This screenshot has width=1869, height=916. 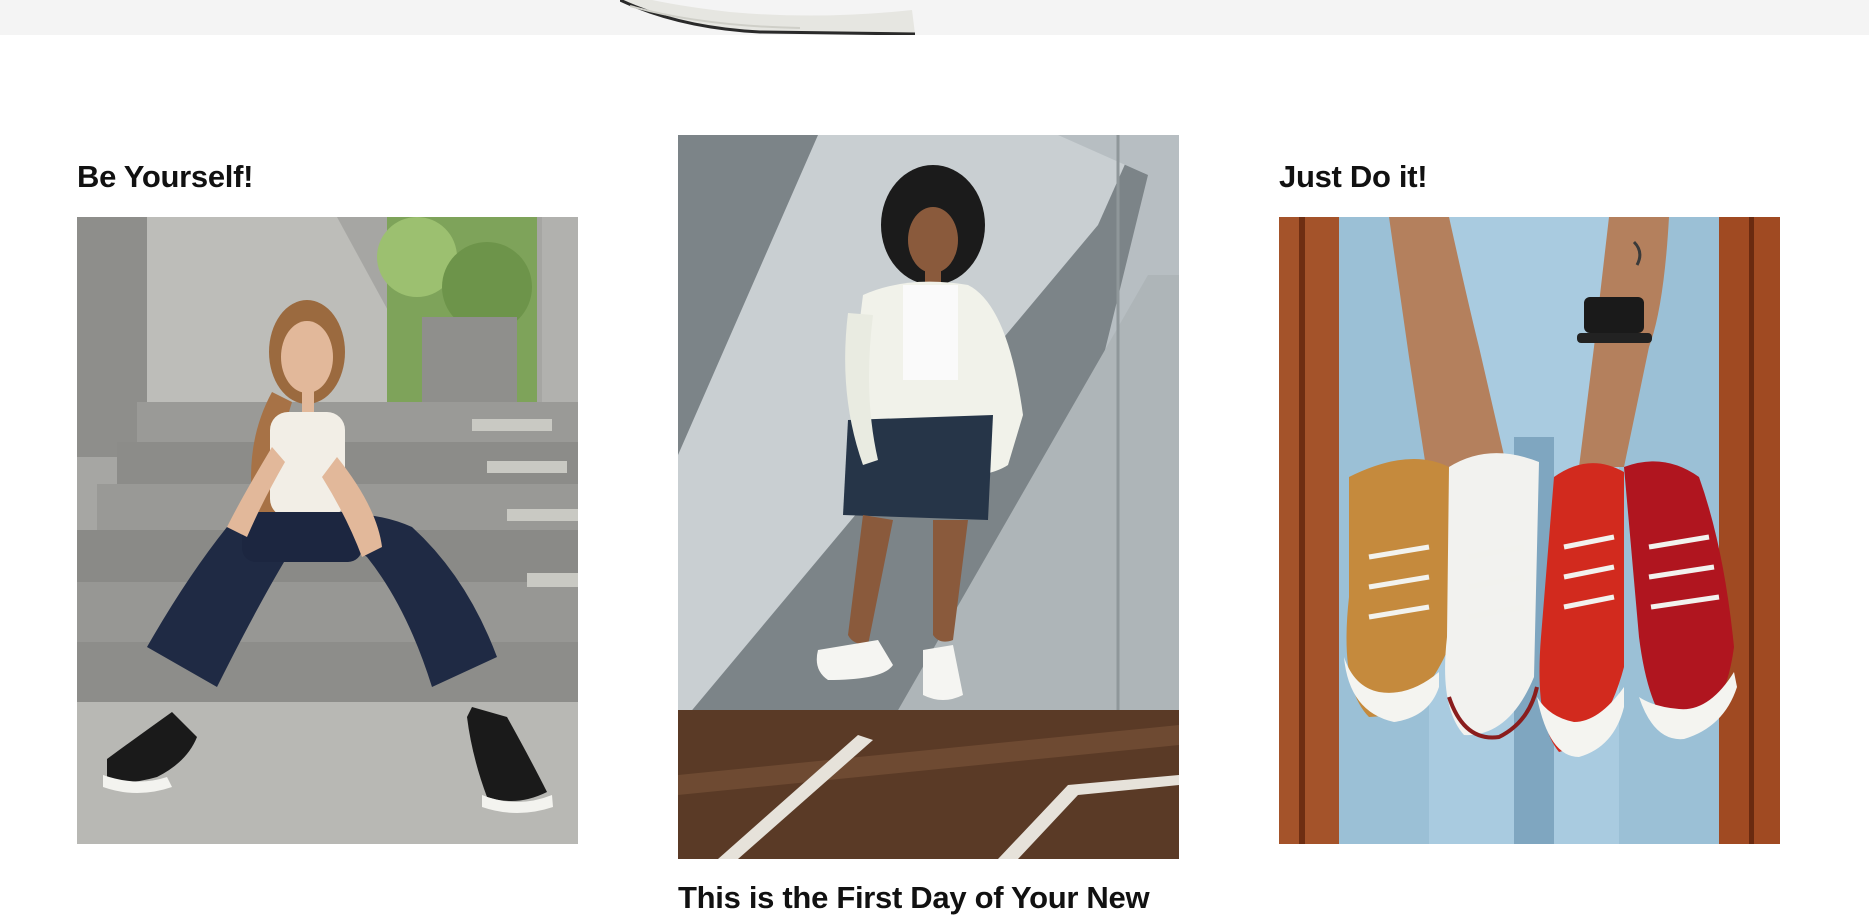 What do you see at coordinates (914, 897) in the screenshot?
I see `card-title: This is the First Day of Your New` at bounding box center [914, 897].